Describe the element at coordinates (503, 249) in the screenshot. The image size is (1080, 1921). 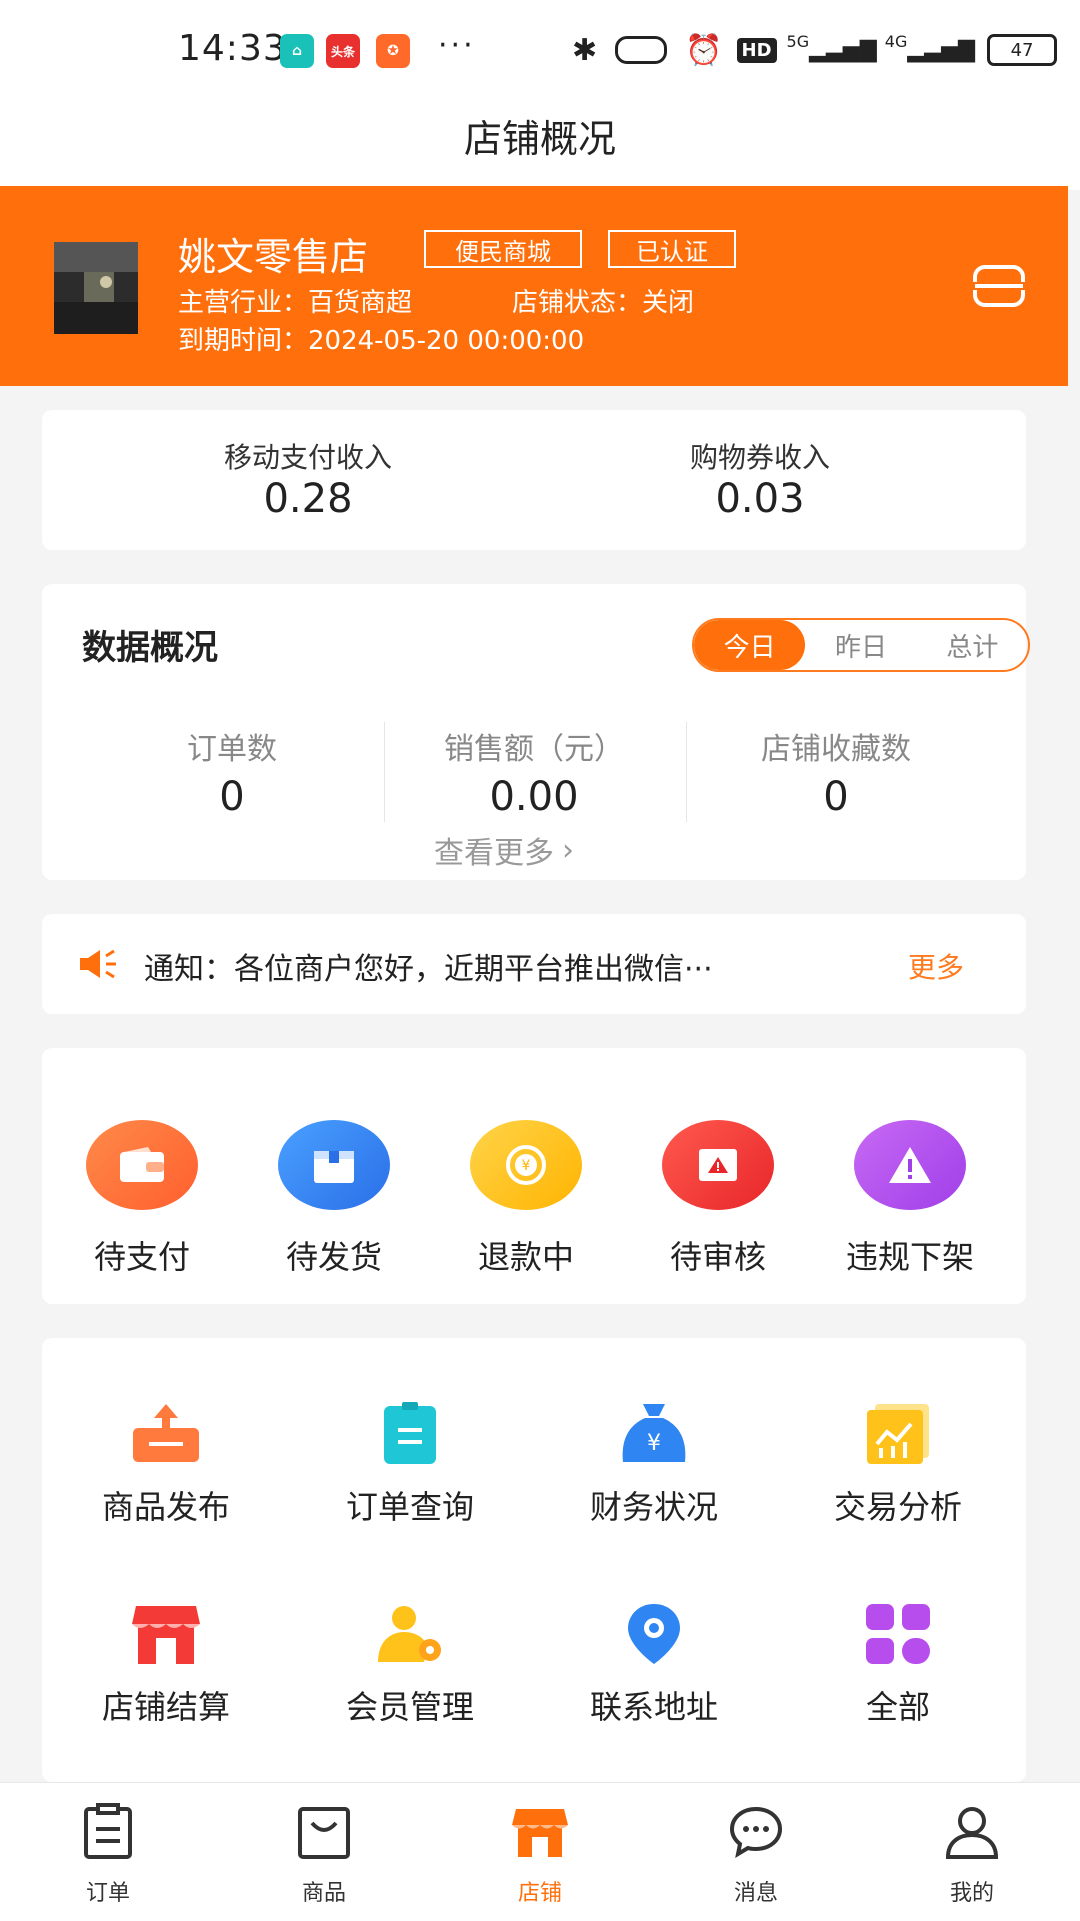
I see `store-tag-mall: 便民商城` at that location.